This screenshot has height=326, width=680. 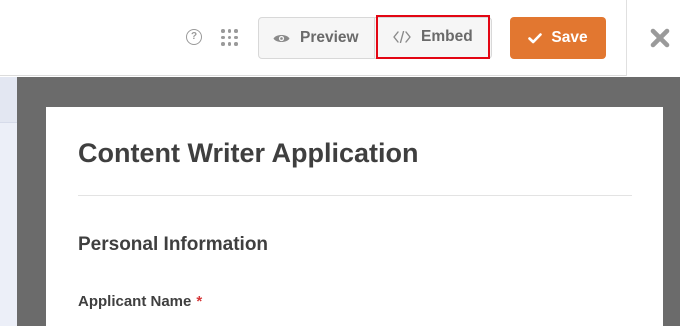 What do you see at coordinates (447, 36) in the screenshot?
I see `embed-label: Embed` at bounding box center [447, 36].